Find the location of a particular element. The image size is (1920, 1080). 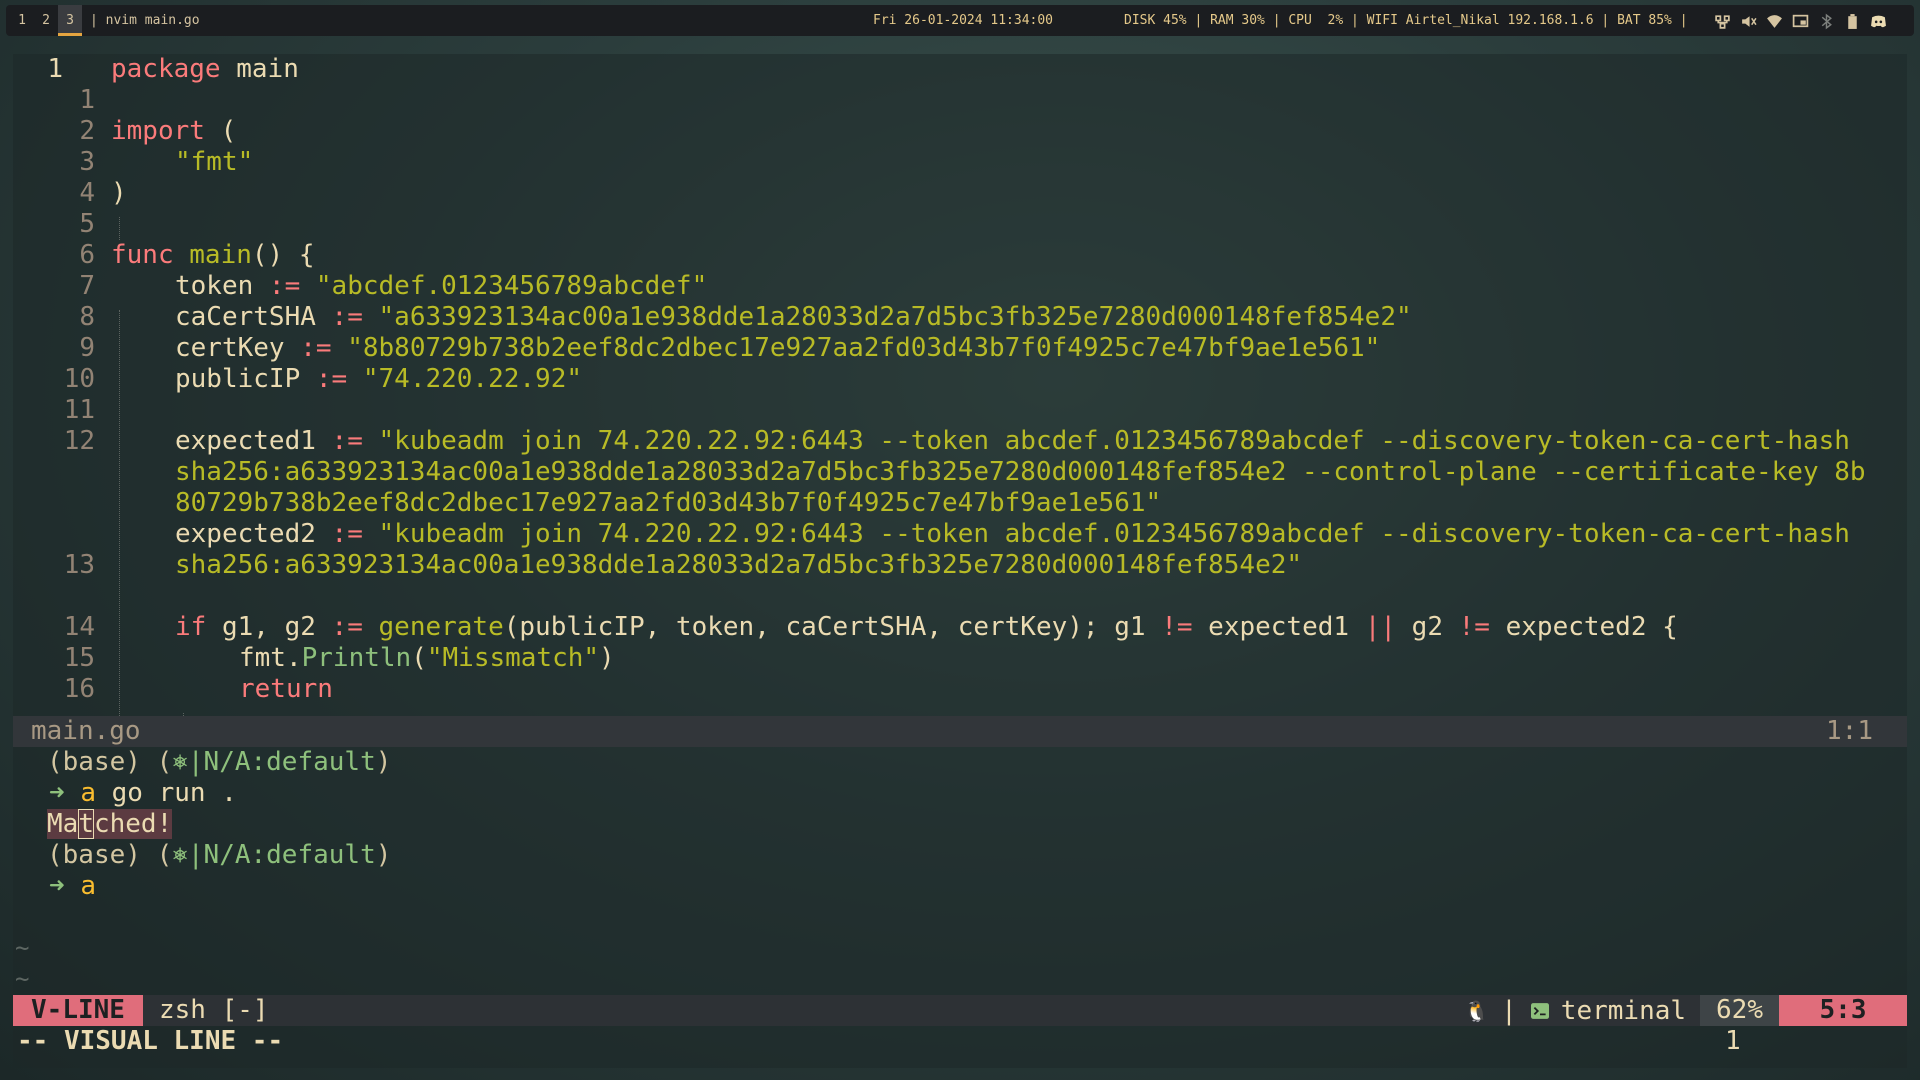

mode-message: -- VISUAL LINE -- is located at coordinates (150, 1041).